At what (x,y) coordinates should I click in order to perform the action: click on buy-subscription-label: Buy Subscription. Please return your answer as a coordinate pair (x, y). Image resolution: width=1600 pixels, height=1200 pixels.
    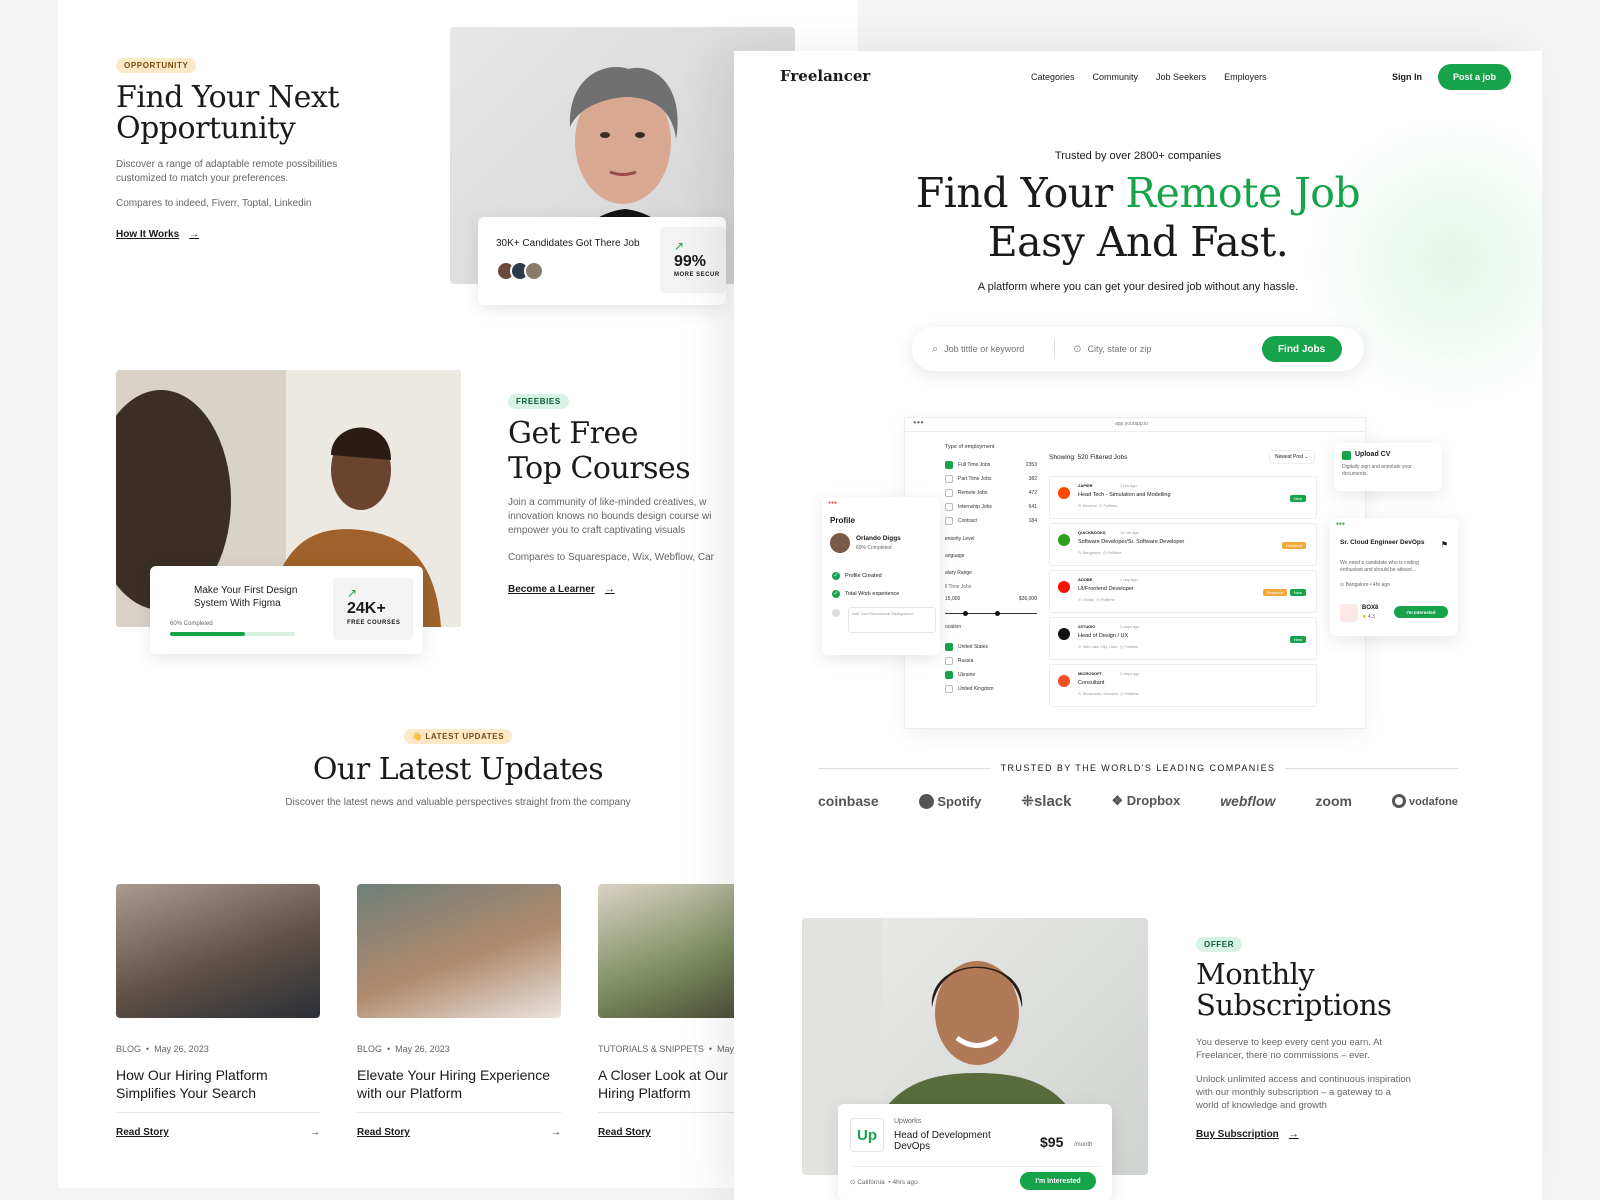
    Looking at the image, I should click on (1237, 1134).